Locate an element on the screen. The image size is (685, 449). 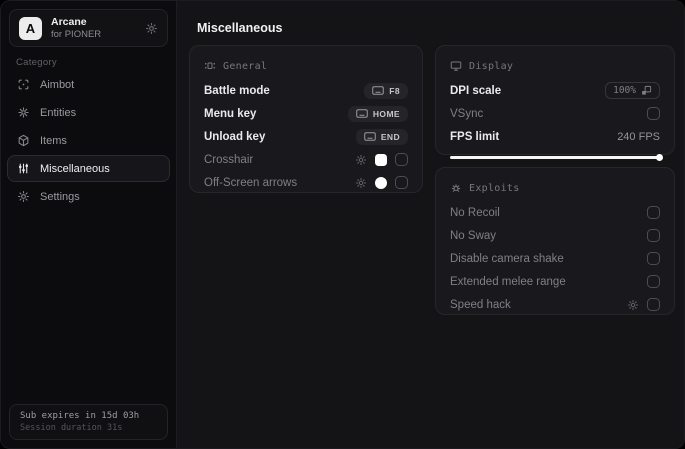
fps-limit-slider is located at coordinates (556, 157).